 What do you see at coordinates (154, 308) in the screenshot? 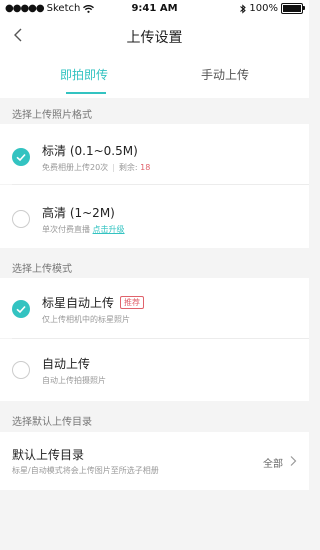
I see `option-starred-auto-upload: 标星自动上传 推荐 仅上传相机中的标星照片` at bounding box center [154, 308].